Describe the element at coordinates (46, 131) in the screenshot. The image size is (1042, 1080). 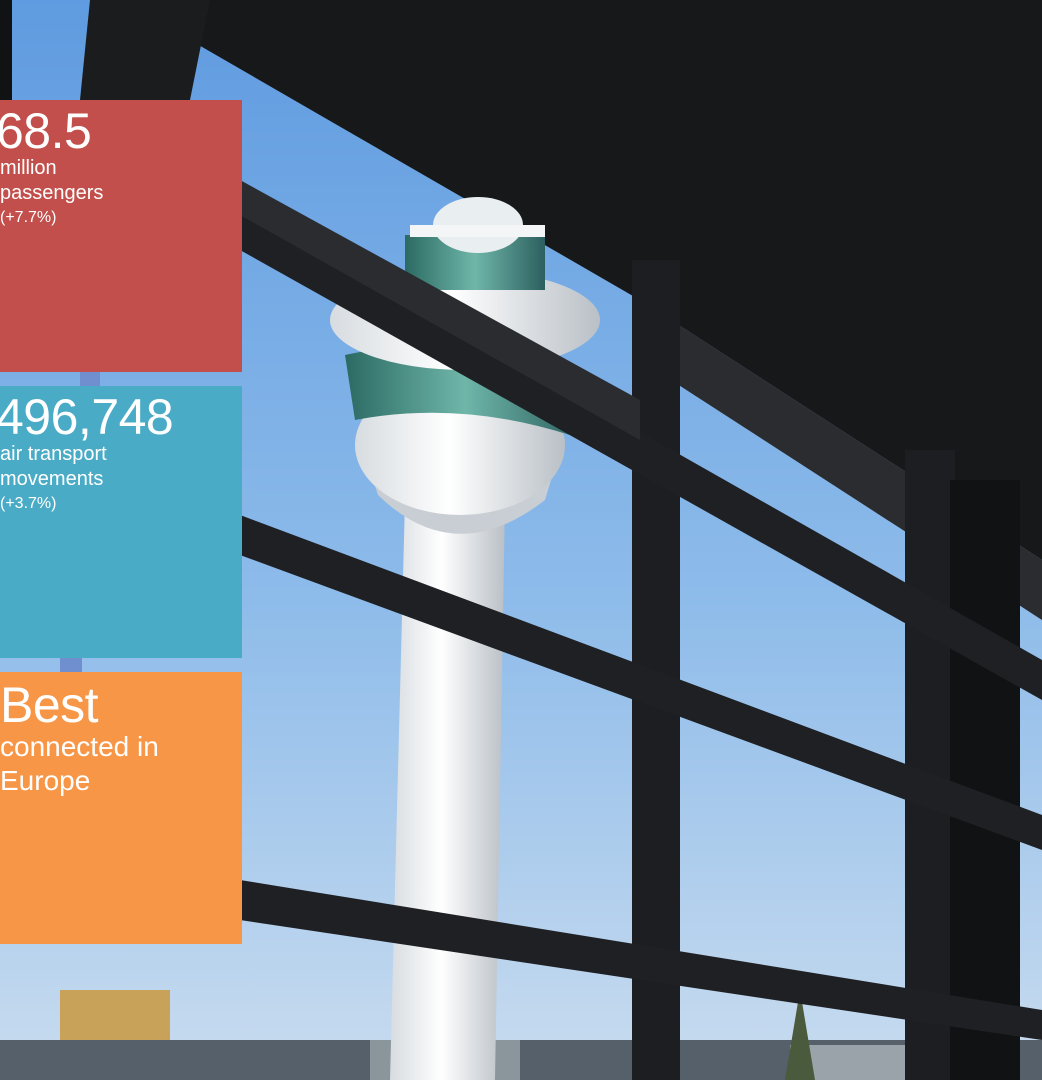
I see `passengers-value: 68.5` at that location.